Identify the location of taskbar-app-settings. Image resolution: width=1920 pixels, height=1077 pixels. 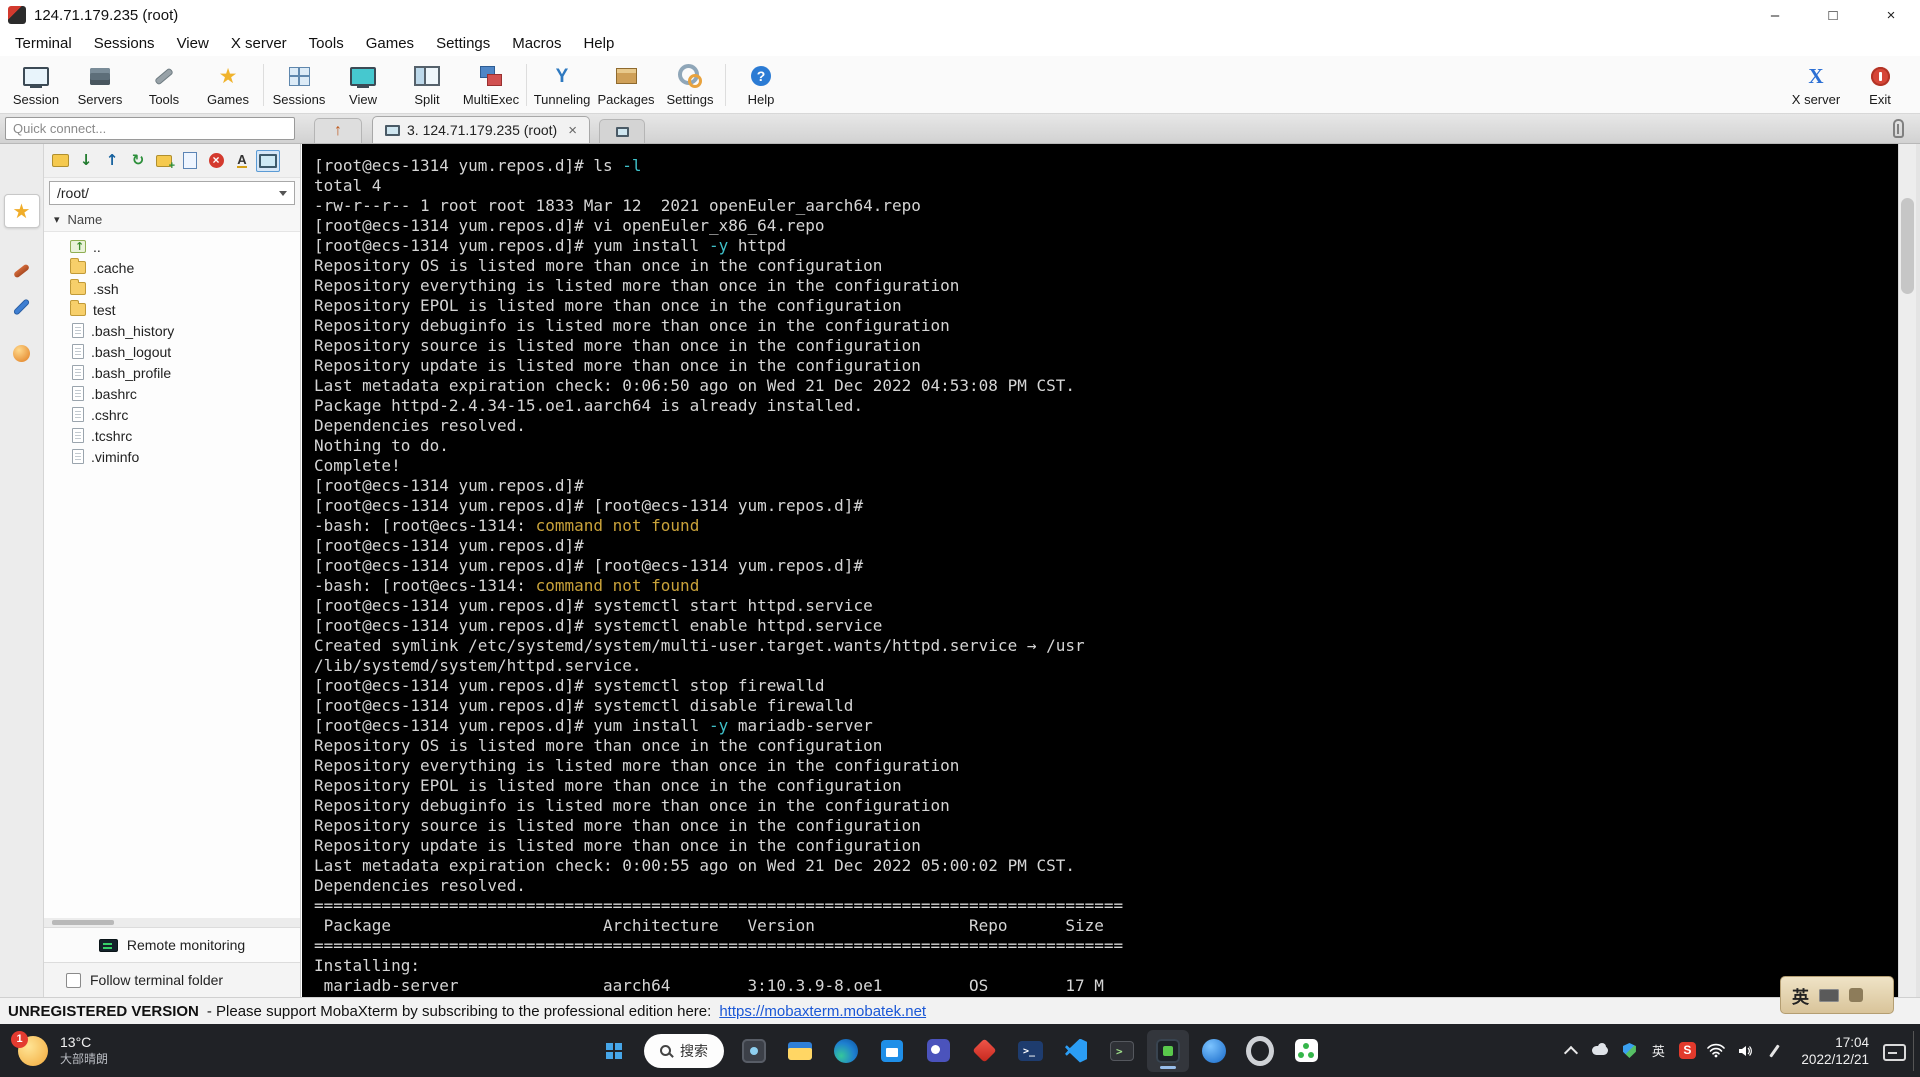
(1260, 1051).